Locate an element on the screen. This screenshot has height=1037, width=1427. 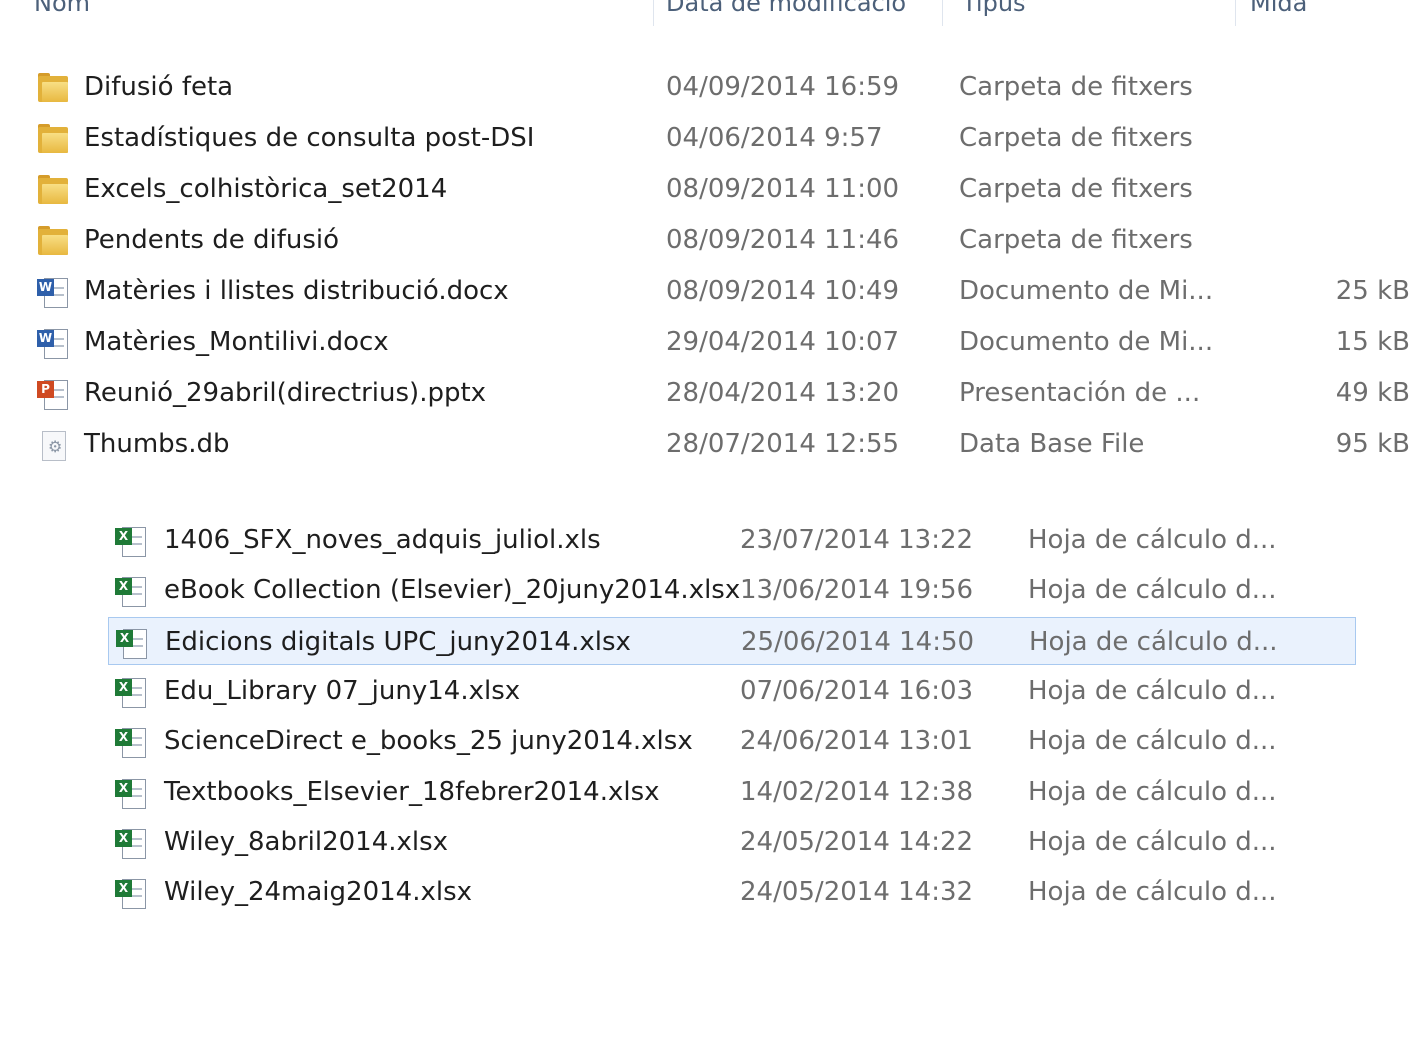
file-name: Difusió feta is located at coordinates (159, 87).